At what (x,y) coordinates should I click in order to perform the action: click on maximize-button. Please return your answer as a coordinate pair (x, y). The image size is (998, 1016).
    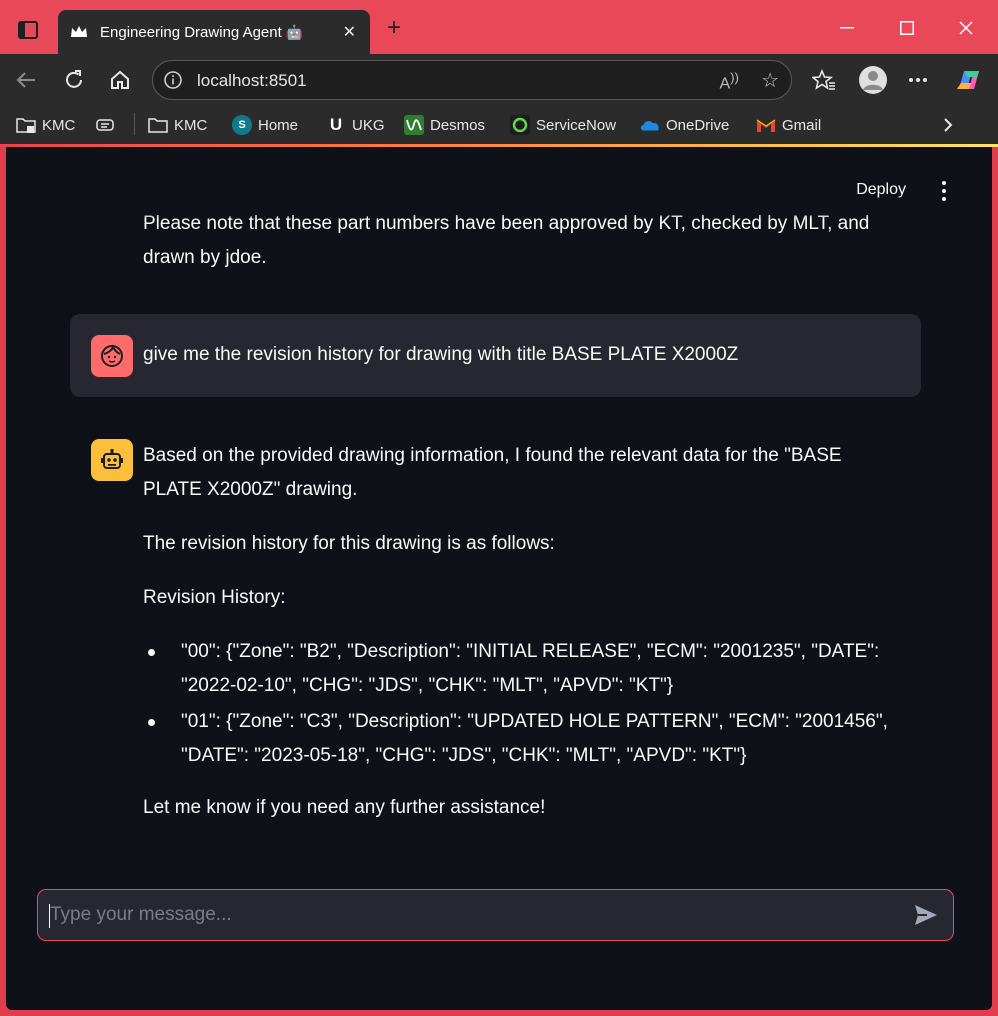
    Looking at the image, I should click on (907, 28).